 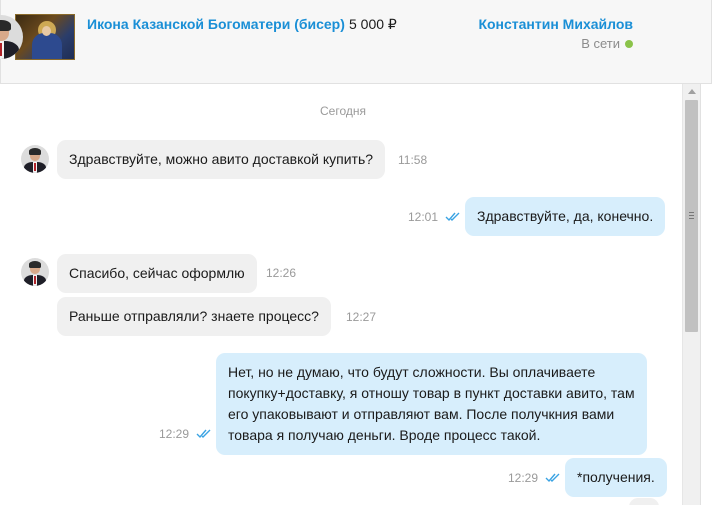 What do you see at coordinates (361, 317) in the screenshot?
I see `message-time: 12:27` at bounding box center [361, 317].